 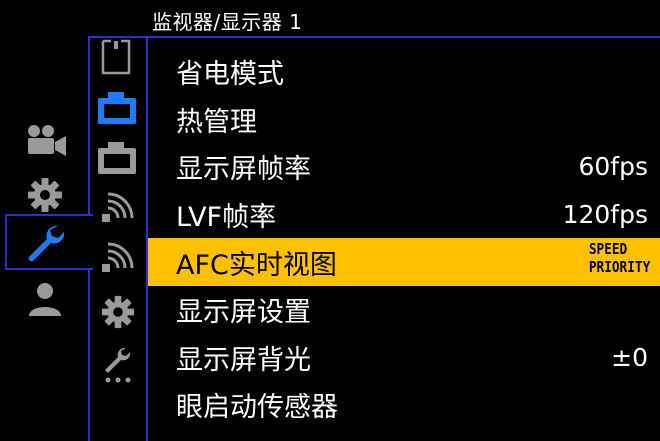 What do you see at coordinates (607, 249) in the screenshot?
I see `value-line-1: SPEED` at bounding box center [607, 249].